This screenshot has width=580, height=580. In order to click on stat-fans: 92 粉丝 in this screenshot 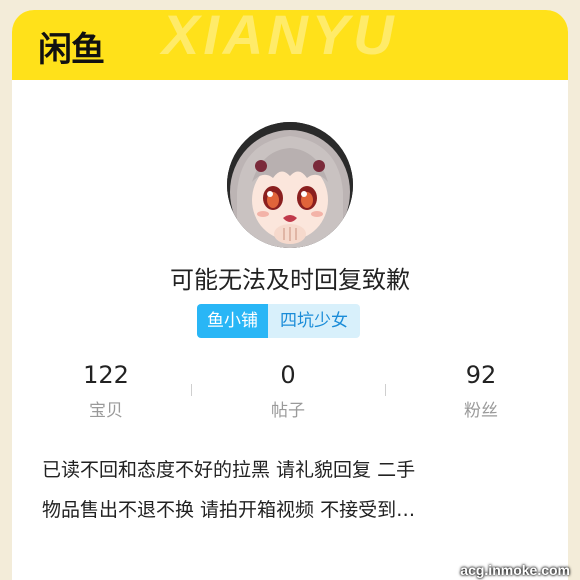, I will do `click(481, 390)`.